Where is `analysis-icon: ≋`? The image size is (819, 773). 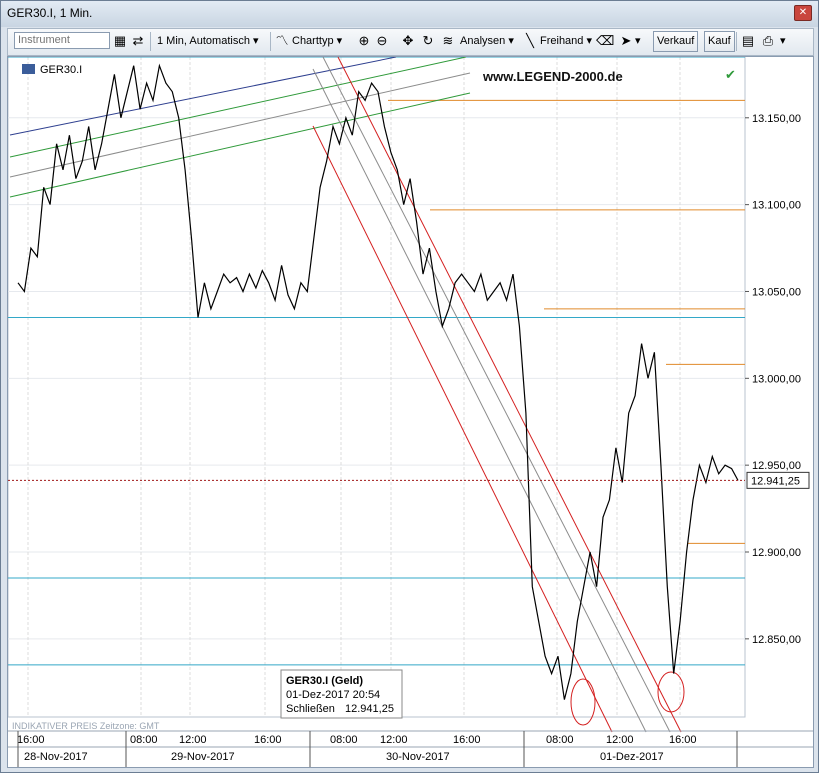
analysis-icon: ≋ is located at coordinates (448, 40).